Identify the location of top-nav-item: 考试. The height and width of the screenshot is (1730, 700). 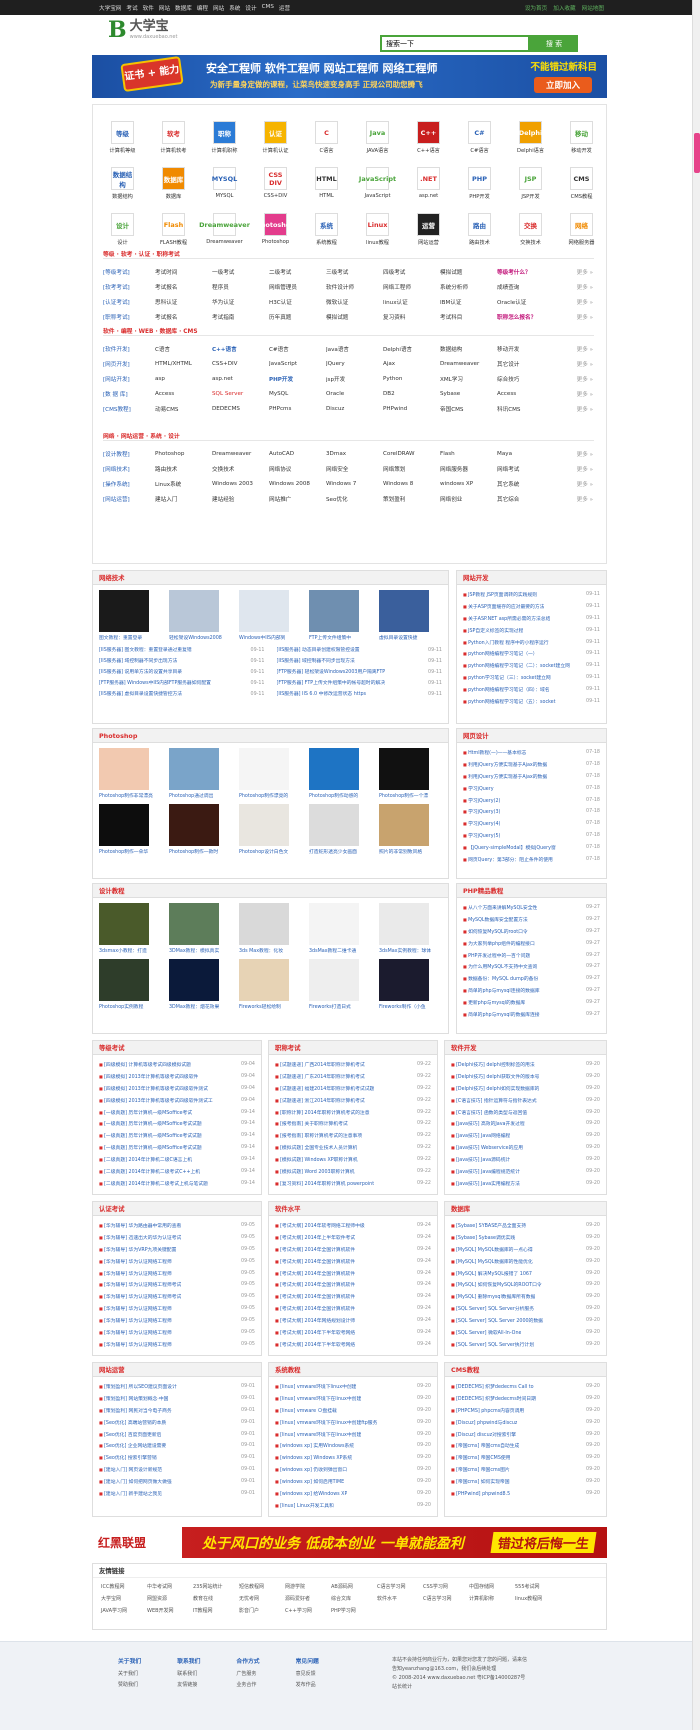
(131, 8).